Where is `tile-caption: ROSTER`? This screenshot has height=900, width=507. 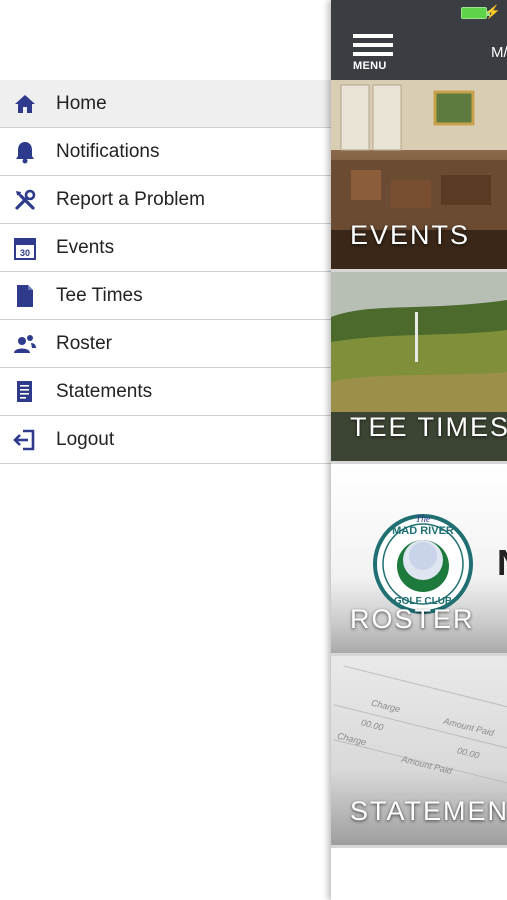
tile-caption: ROSTER is located at coordinates (412, 619).